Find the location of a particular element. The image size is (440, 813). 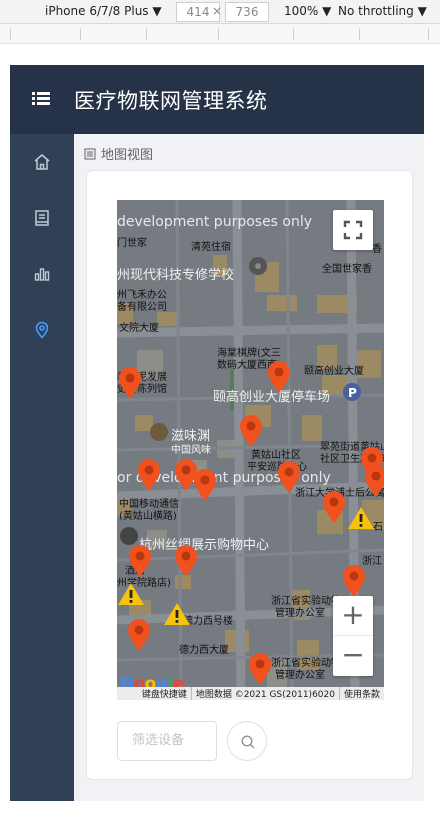

map-data-credit: 地图数据 ©2021 GS(2011)6020 is located at coordinates (264, 693).